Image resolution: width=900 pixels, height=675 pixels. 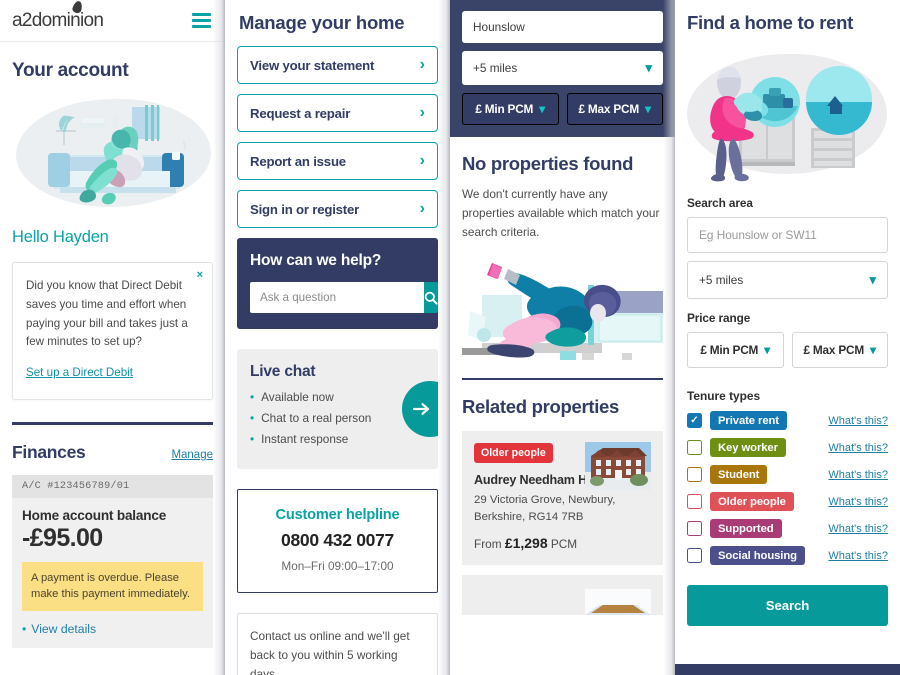 What do you see at coordinates (562, 27) in the screenshot?
I see `location-input` at bounding box center [562, 27].